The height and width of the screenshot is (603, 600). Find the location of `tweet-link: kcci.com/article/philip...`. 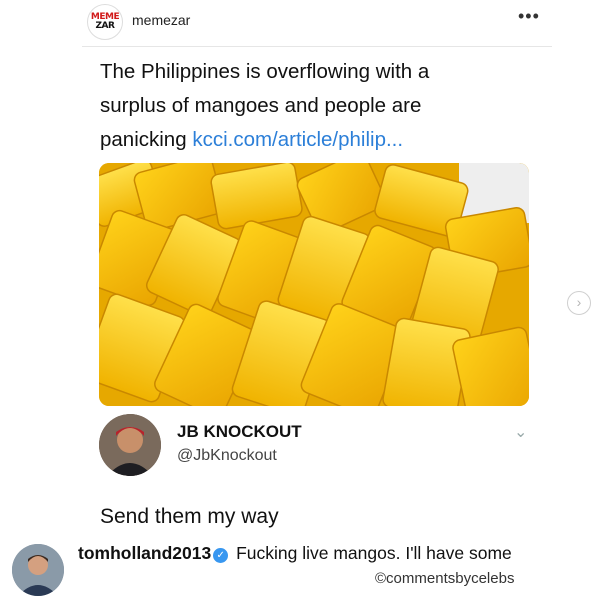

tweet-link: kcci.com/article/philip... is located at coordinates (297, 139).